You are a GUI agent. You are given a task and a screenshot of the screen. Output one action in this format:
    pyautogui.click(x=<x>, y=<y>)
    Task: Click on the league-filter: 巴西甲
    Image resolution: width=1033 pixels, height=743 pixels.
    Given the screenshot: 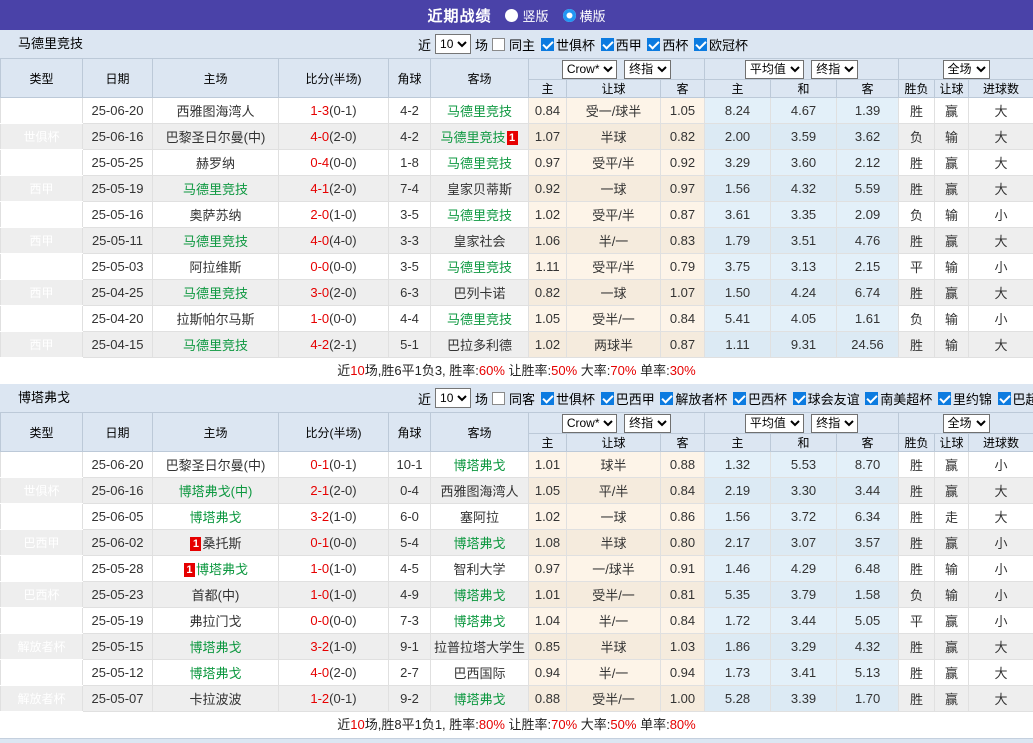 What is the action you would take?
    pyautogui.click(x=628, y=398)
    